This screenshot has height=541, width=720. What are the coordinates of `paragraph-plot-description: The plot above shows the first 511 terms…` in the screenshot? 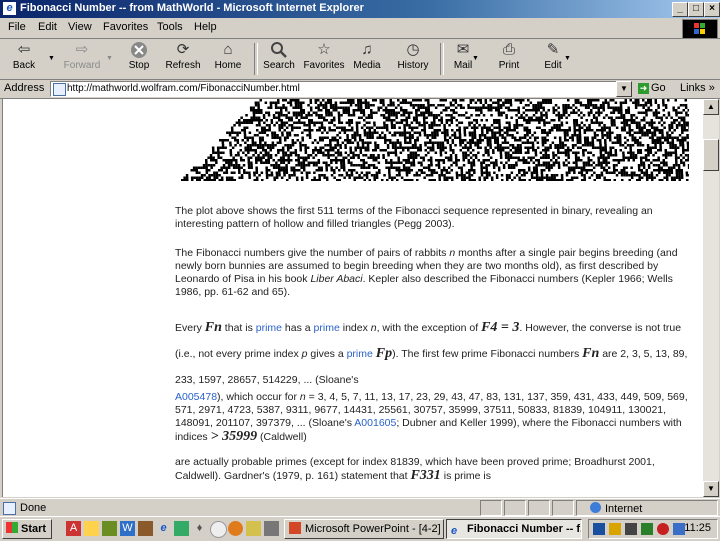 It's located at (435, 218).